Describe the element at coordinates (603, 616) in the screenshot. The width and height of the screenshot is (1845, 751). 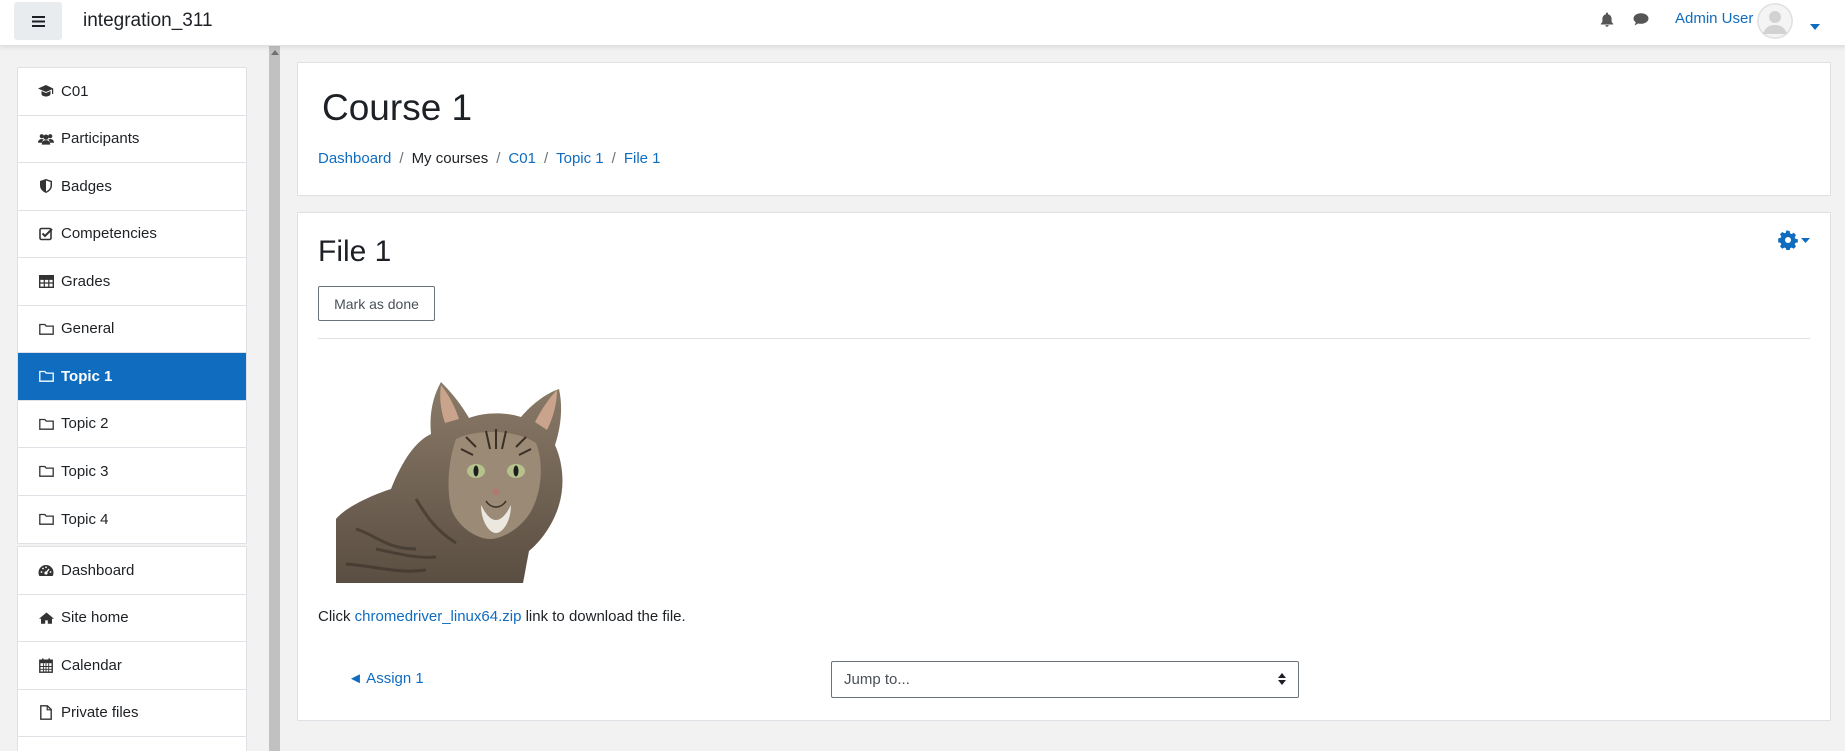
I see `download-suffix: link to download the file.` at that location.